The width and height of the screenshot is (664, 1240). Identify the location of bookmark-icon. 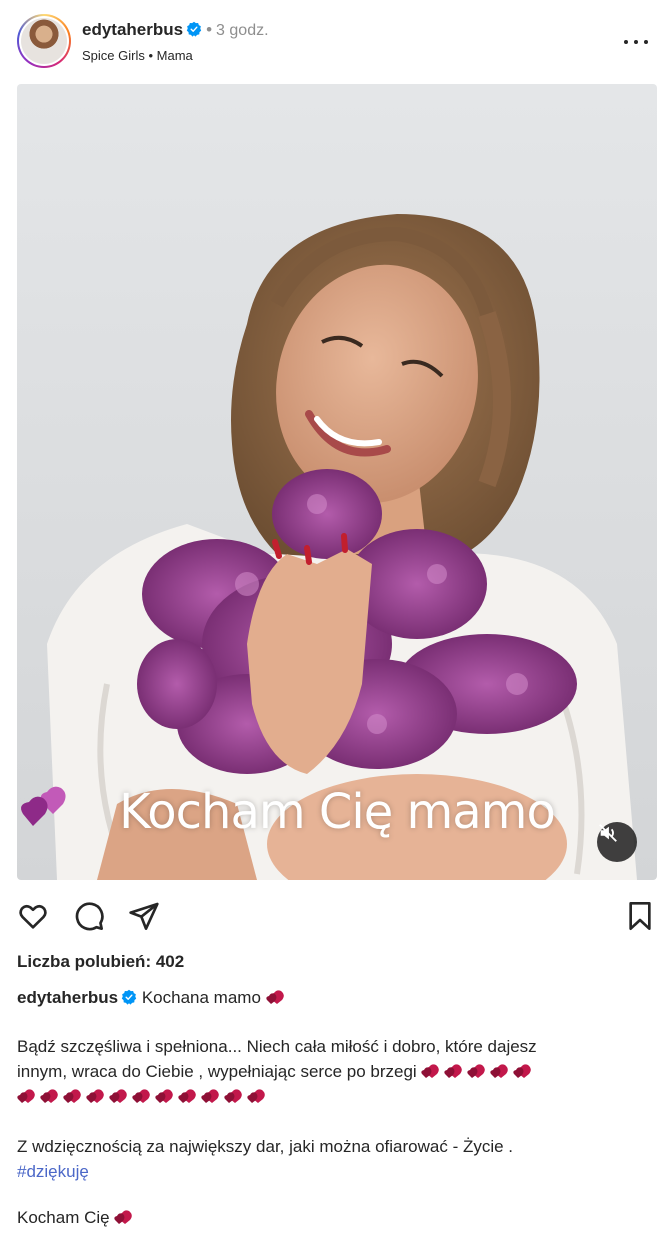
(640, 916).